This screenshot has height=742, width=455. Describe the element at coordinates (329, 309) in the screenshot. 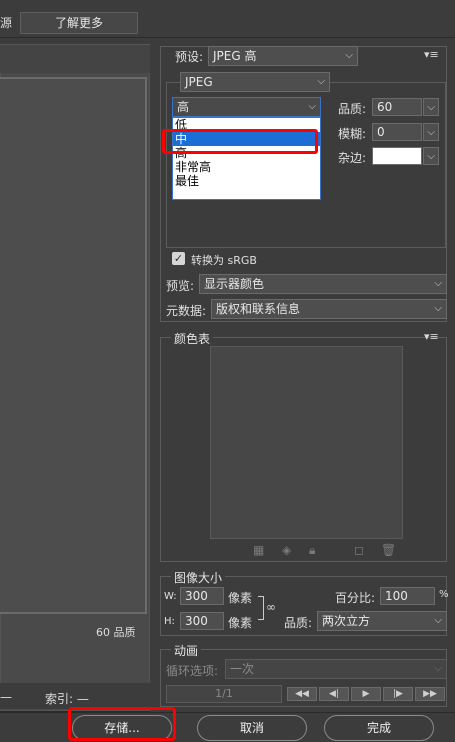

I see `metadata-select: 版权和联系信息 ⌵` at that location.